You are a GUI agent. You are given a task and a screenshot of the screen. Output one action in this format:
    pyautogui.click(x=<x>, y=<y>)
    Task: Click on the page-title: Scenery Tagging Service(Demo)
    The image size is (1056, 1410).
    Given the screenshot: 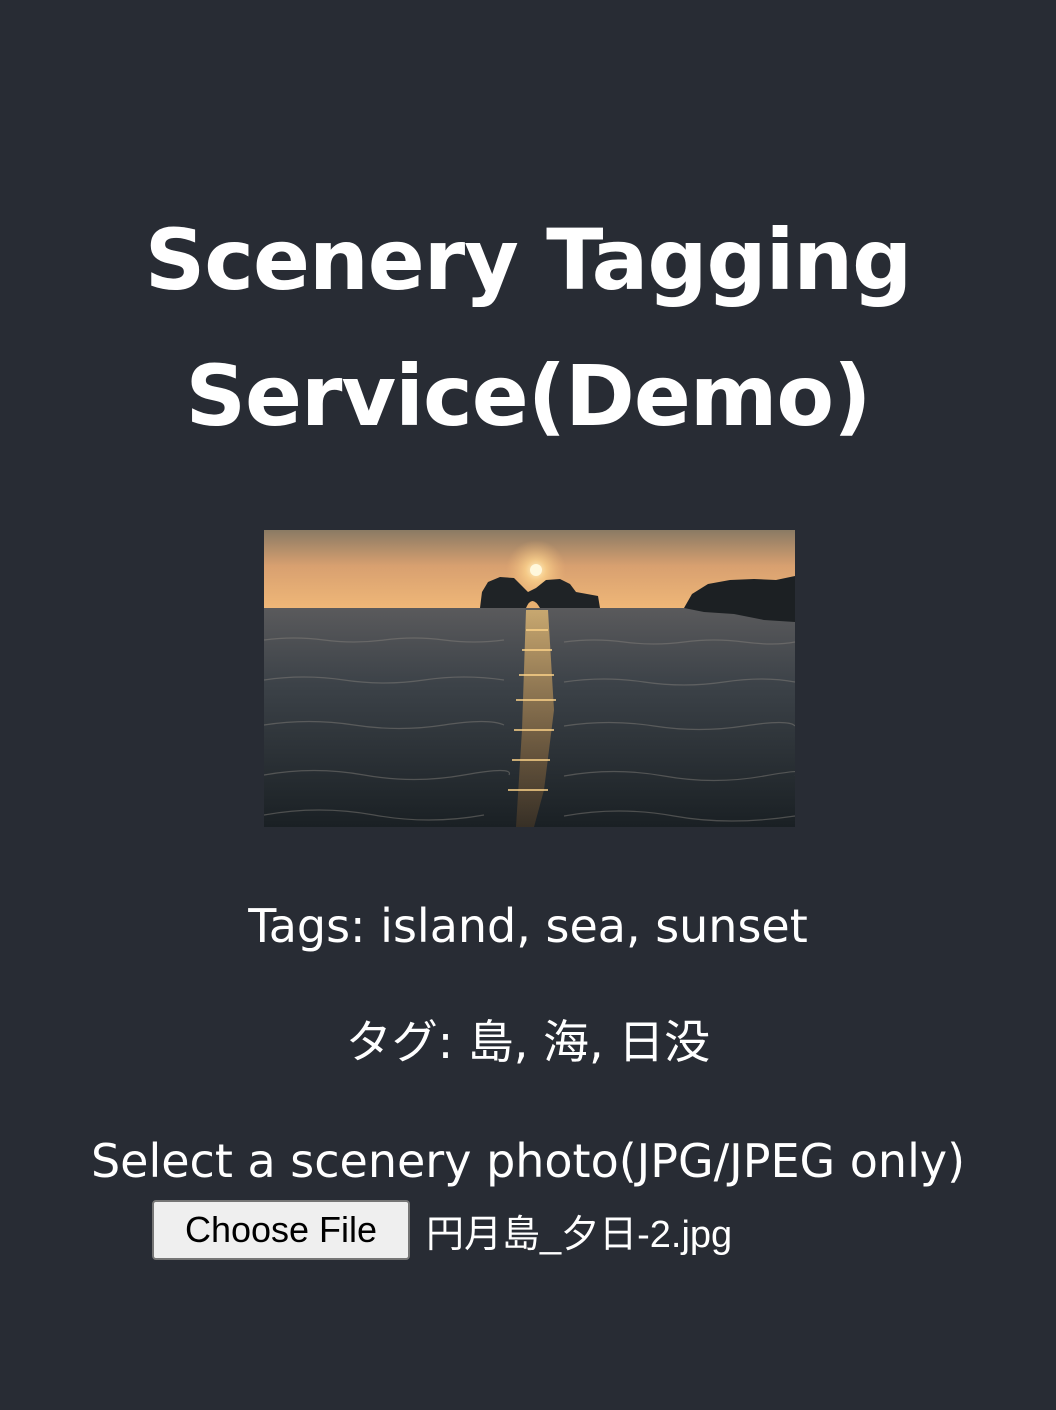 What is the action you would take?
    pyautogui.click(x=528, y=328)
    